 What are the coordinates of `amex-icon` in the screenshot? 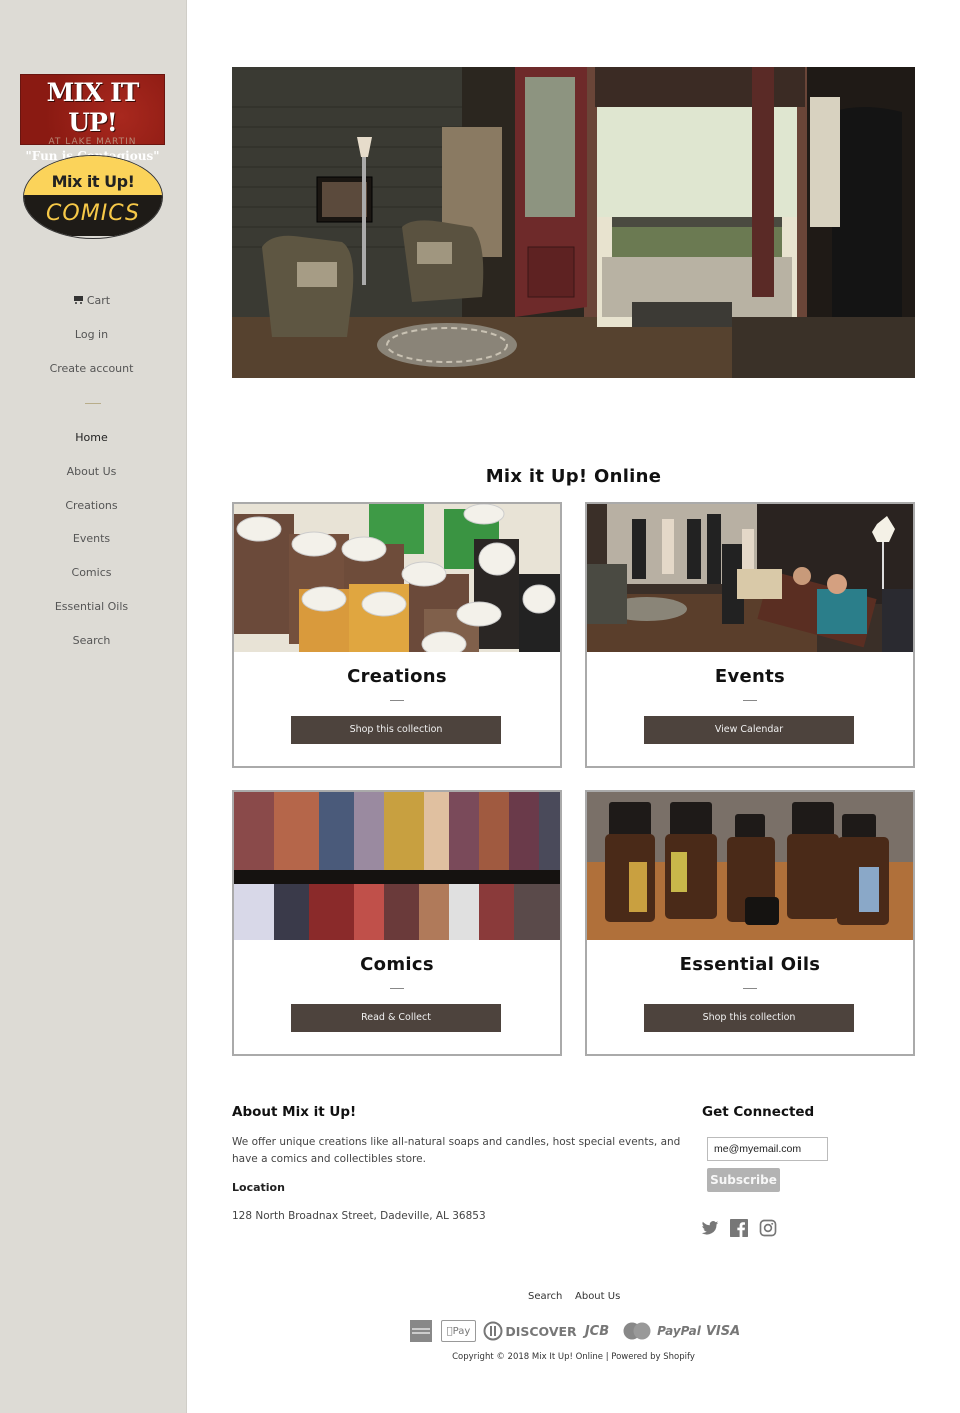 It's located at (421, 1331).